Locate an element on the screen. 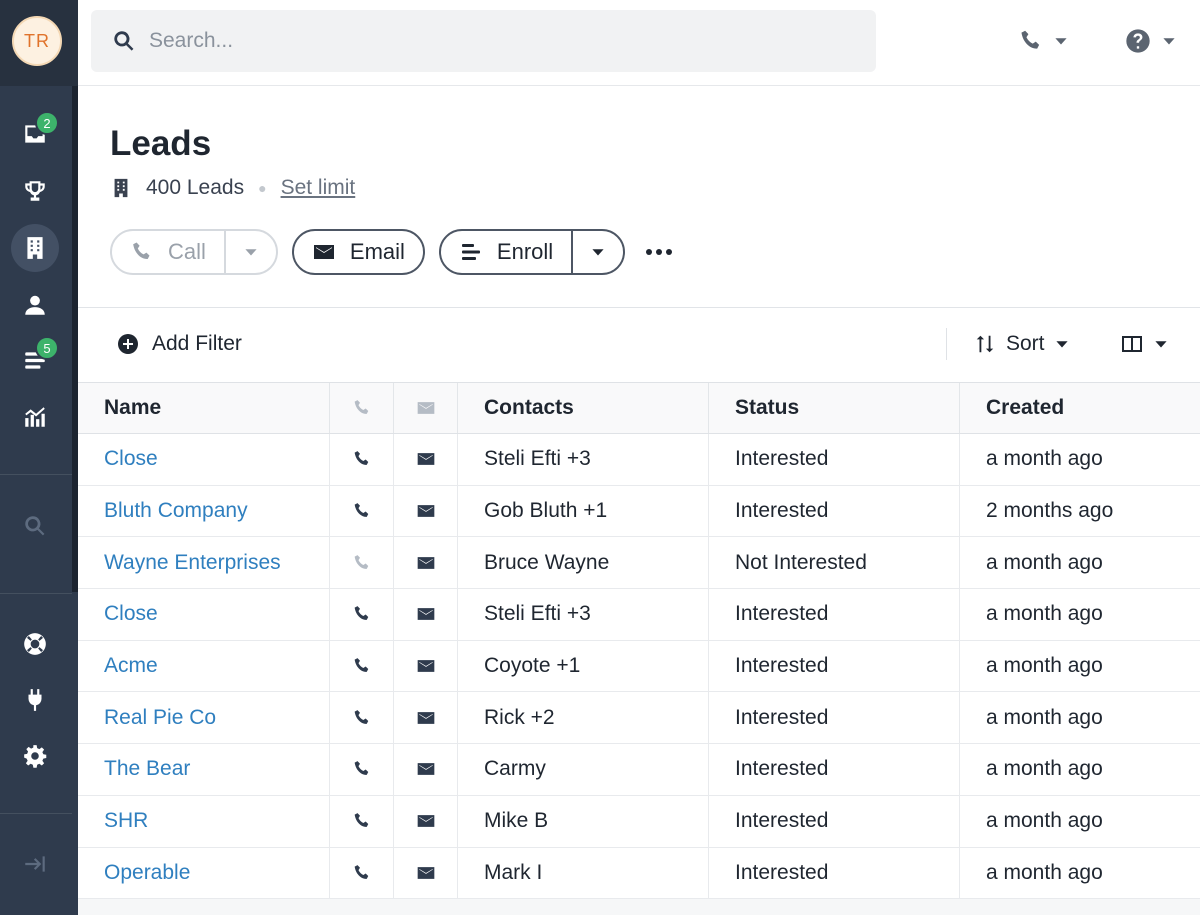 The width and height of the screenshot is (1200, 915). status-cell: Not Interested is located at coordinates (834, 563).